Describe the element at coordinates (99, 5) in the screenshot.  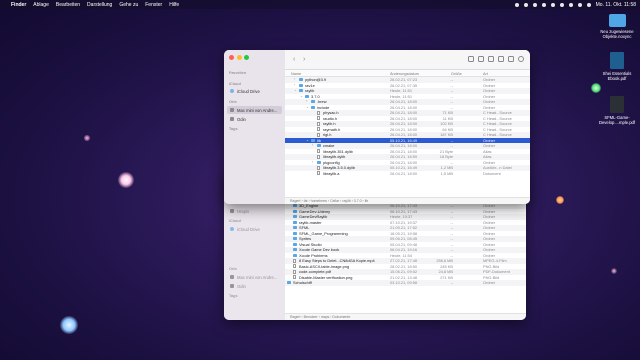
I see `menu-darstellung: Darstellung` at that location.